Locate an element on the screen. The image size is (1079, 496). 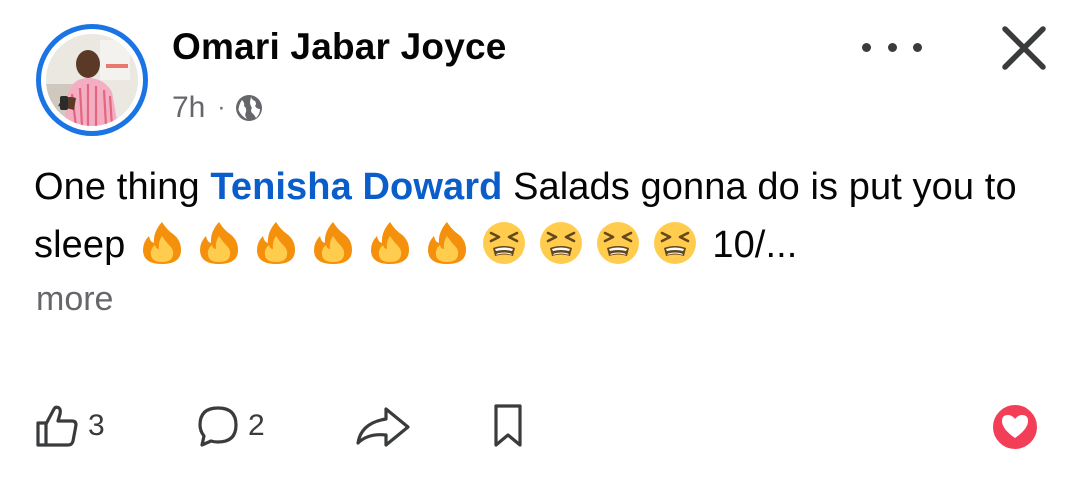
mention-link: Tenisha Doward is located at coordinates (356, 187).